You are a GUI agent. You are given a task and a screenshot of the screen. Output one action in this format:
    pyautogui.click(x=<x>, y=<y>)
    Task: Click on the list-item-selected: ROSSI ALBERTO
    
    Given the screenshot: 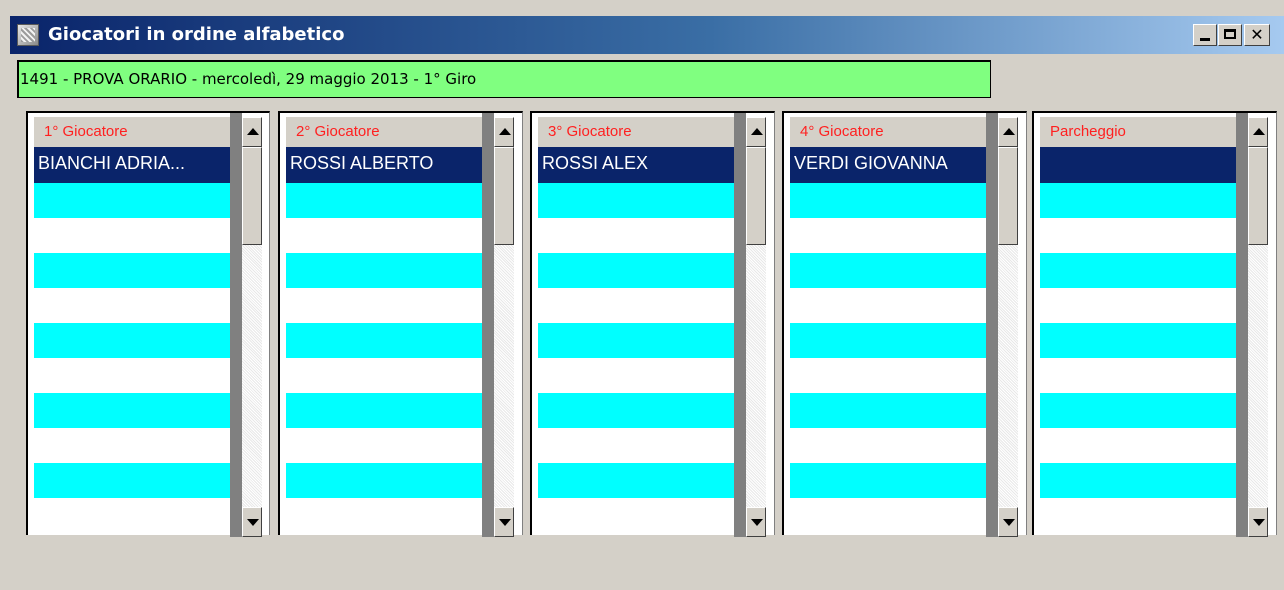 What is the action you would take?
    pyautogui.click(x=384, y=165)
    